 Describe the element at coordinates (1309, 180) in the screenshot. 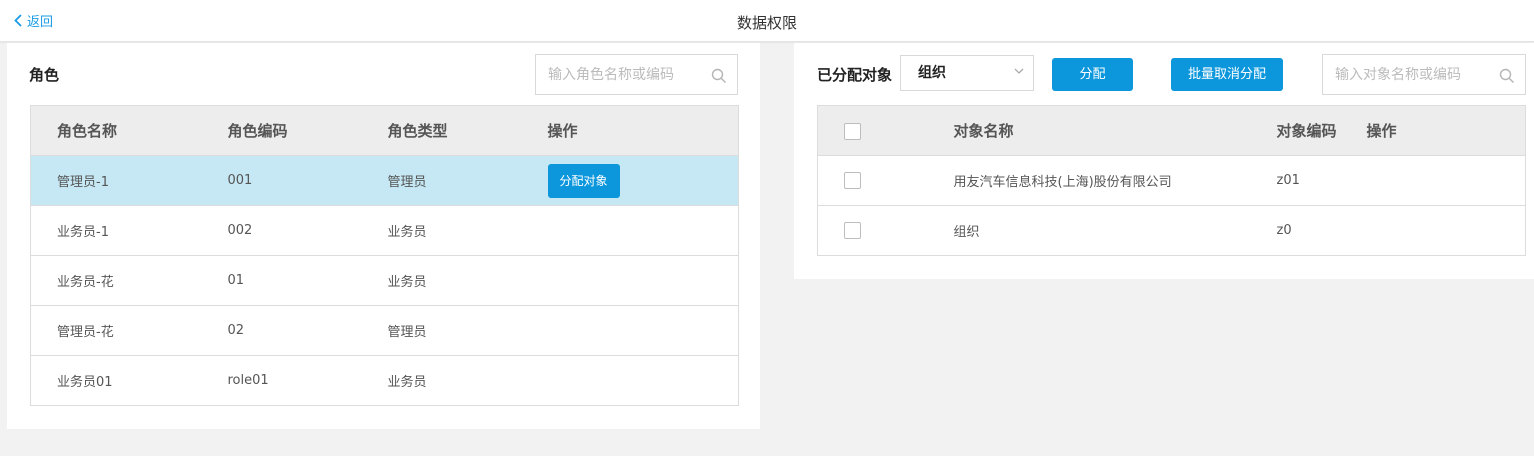

I see `object-code-cell: z01` at that location.